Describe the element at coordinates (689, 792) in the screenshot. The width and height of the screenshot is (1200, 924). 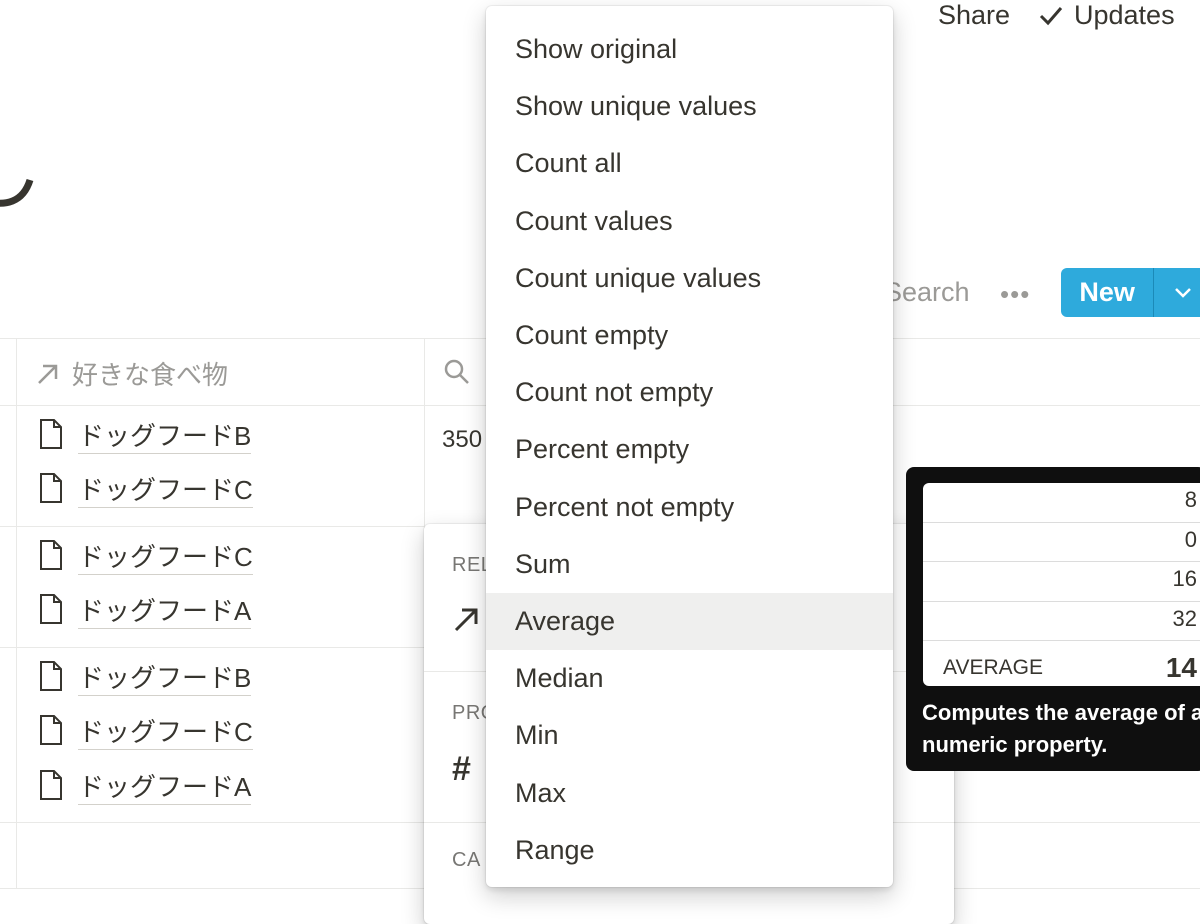
I see `menu-item-max: Max` at that location.